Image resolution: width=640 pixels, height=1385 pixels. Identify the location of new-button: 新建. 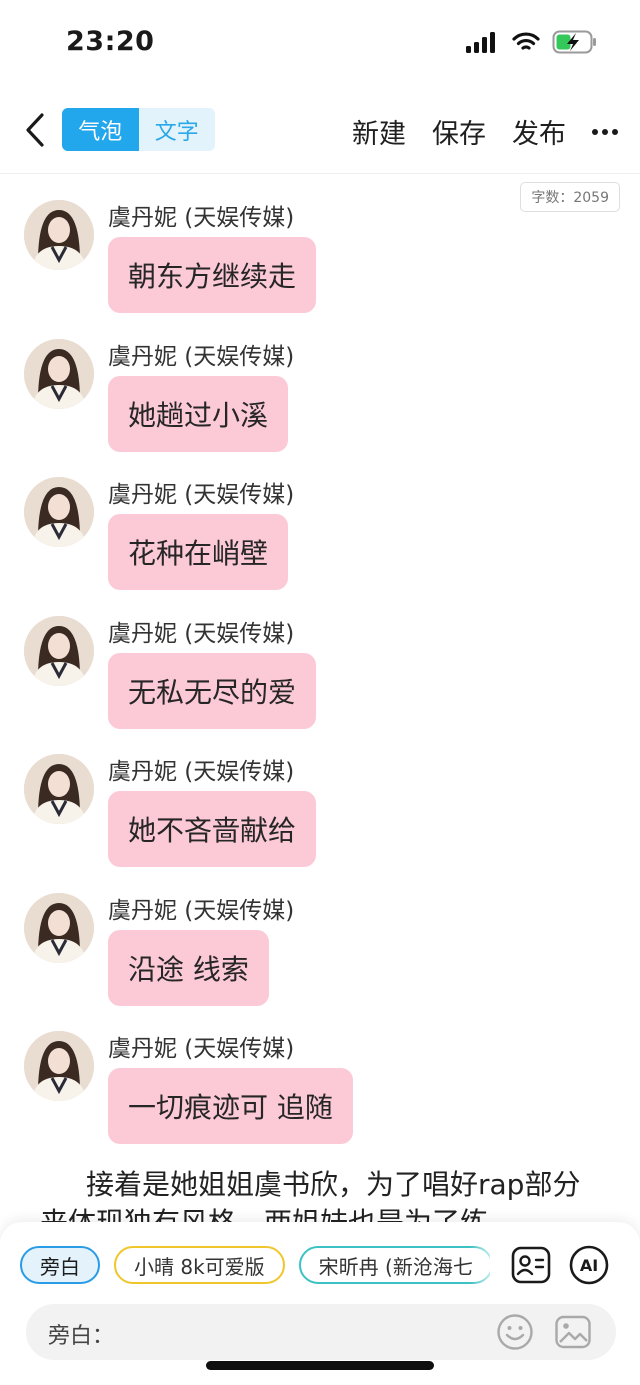
(379, 131).